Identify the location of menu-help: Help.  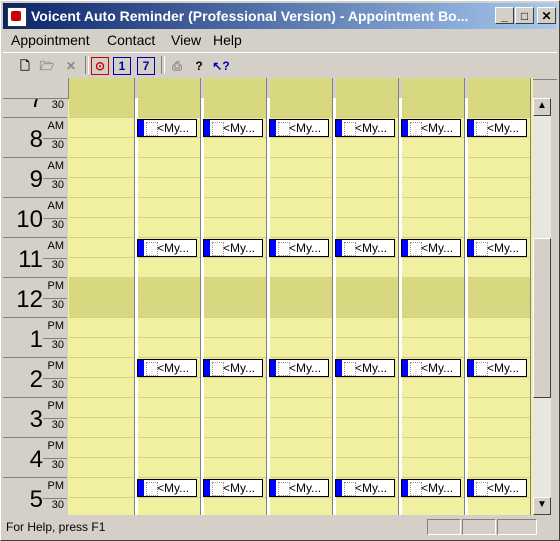
(227, 40).